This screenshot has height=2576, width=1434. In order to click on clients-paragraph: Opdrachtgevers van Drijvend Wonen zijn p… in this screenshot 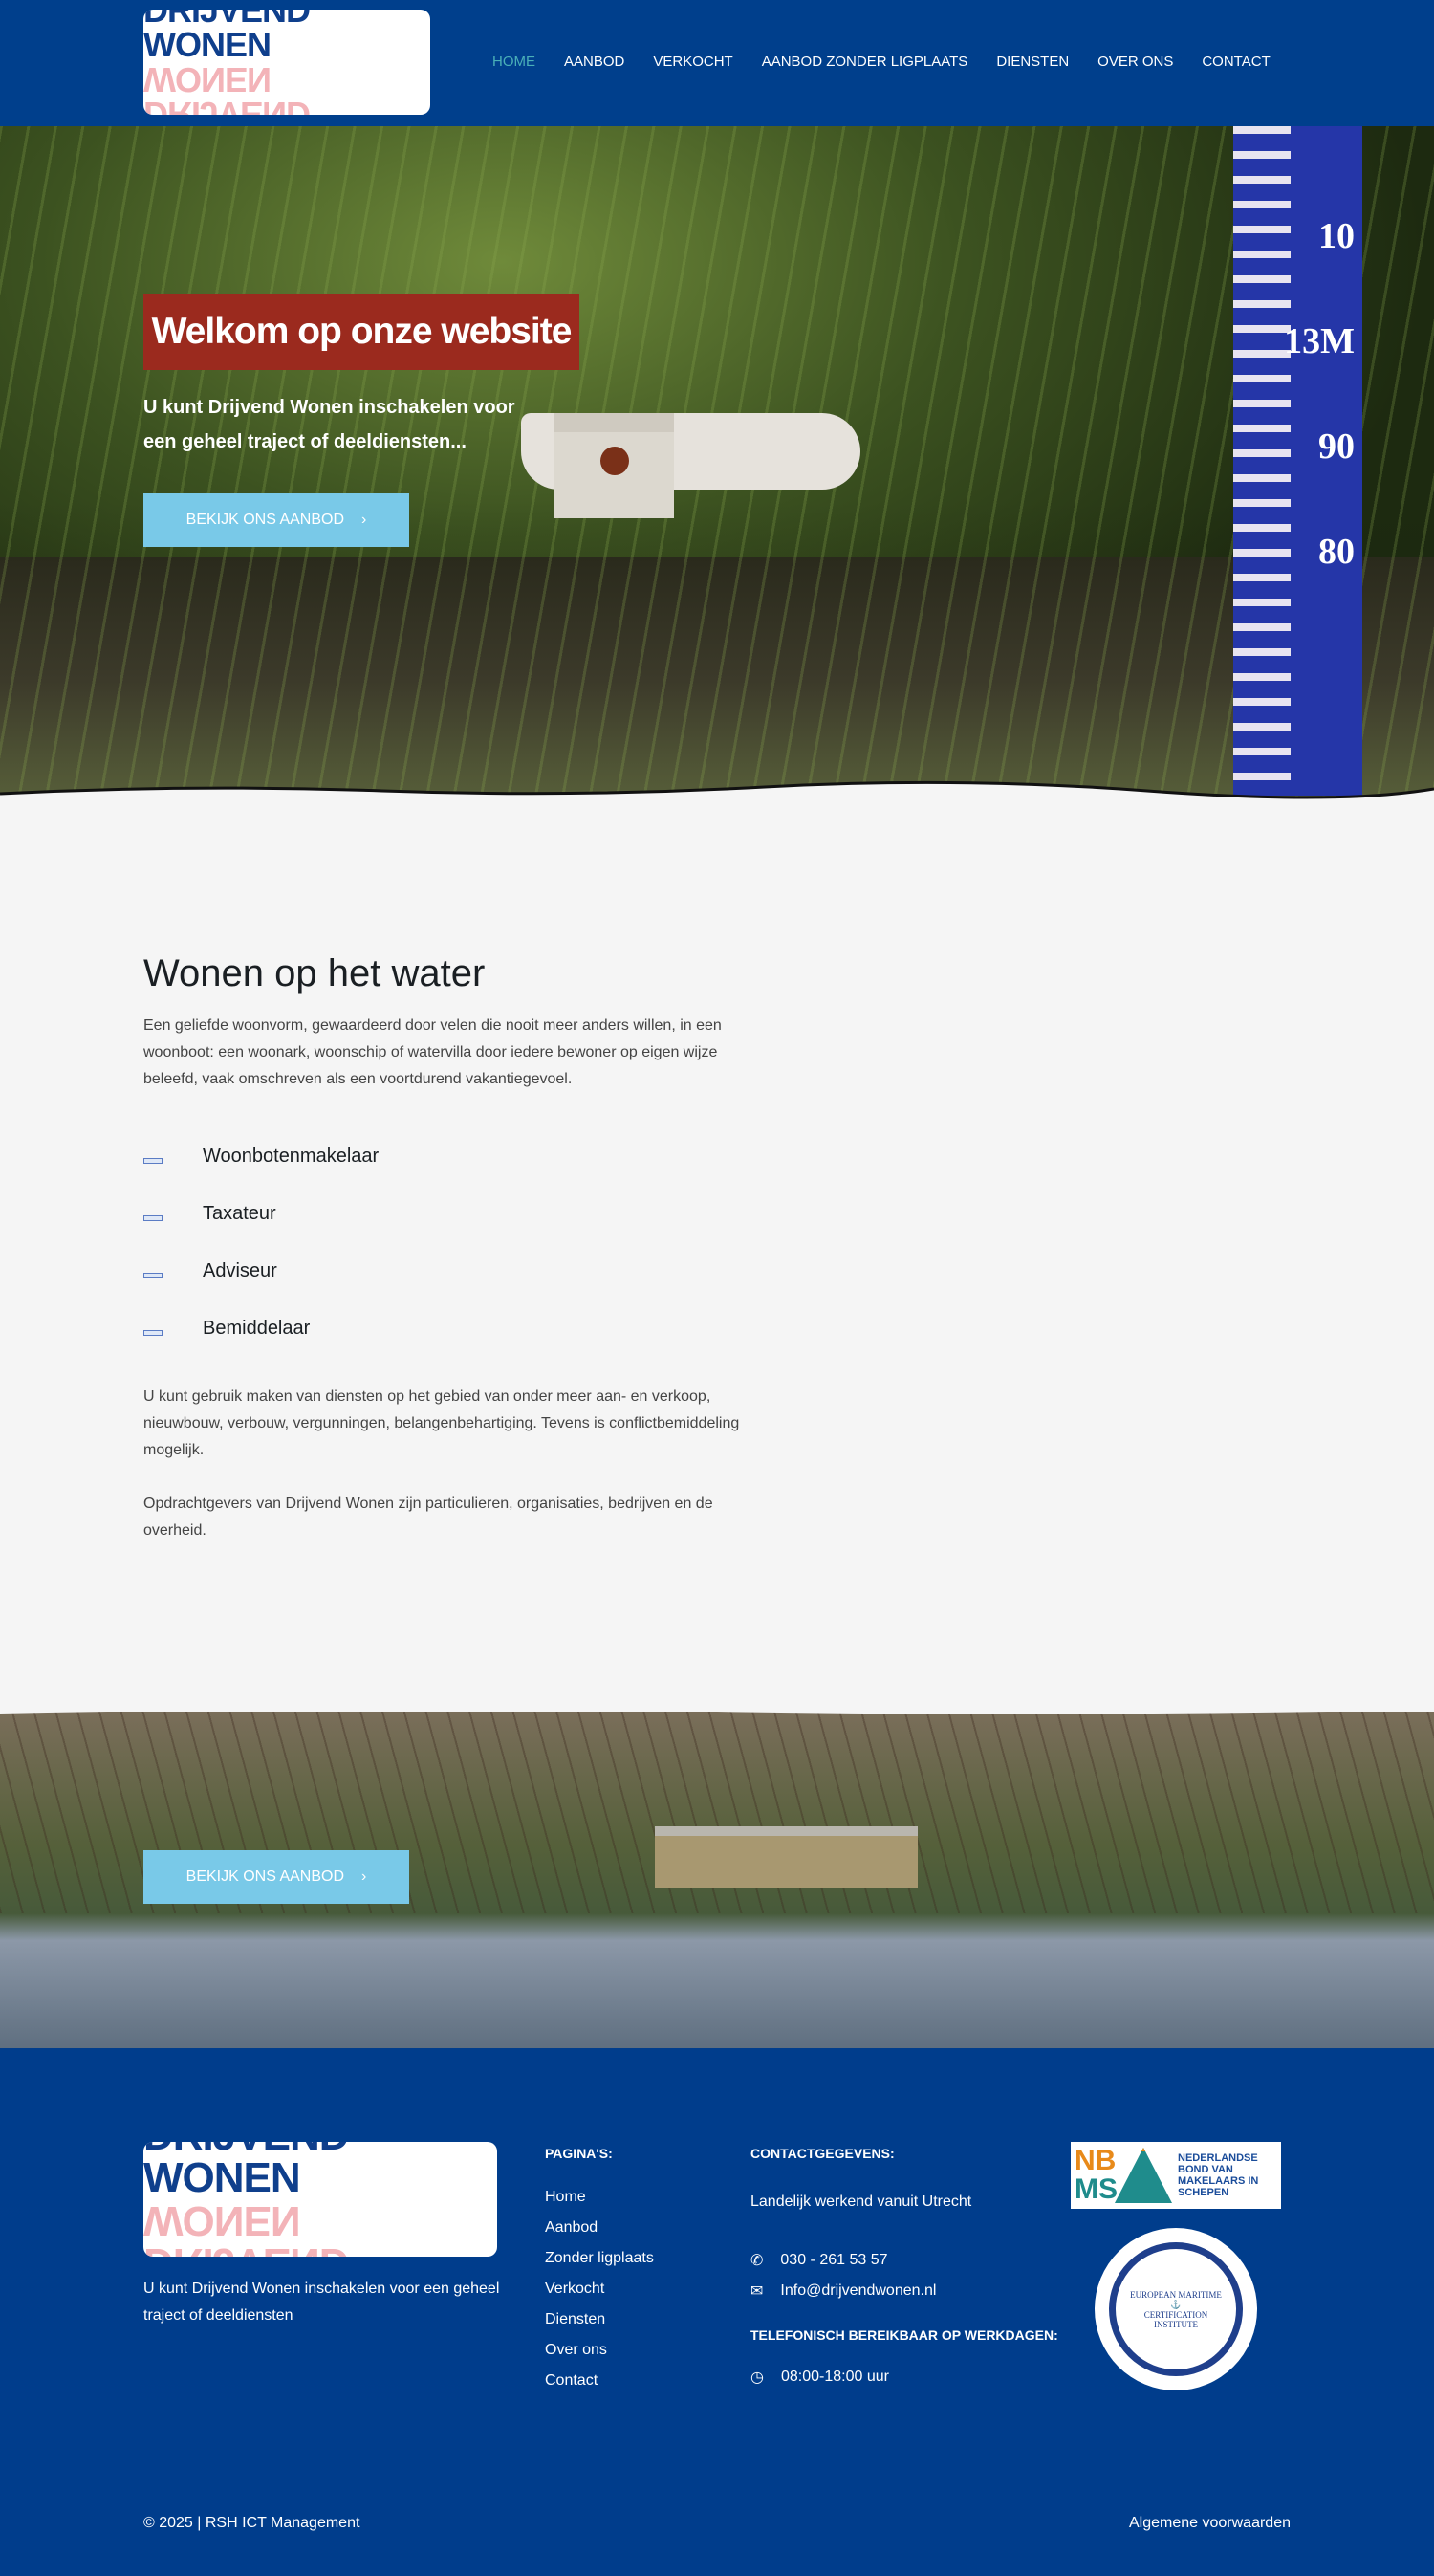, I will do `click(428, 1517)`.